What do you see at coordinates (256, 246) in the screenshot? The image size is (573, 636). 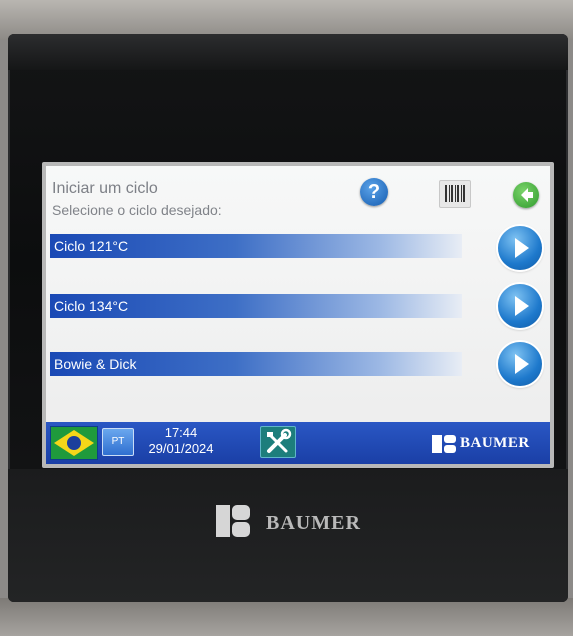 I see `cycle-item-121: Ciclo 121°C` at bounding box center [256, 246].